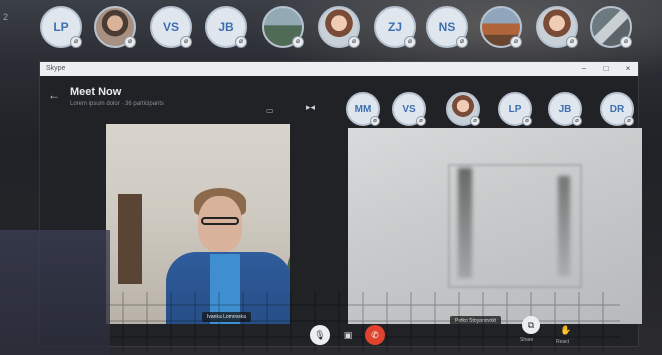 This screenshot has width=662, height=355. Describe the element at coordinates (6, 17) in the screenshot. I see `edge-number: 2` at that location.